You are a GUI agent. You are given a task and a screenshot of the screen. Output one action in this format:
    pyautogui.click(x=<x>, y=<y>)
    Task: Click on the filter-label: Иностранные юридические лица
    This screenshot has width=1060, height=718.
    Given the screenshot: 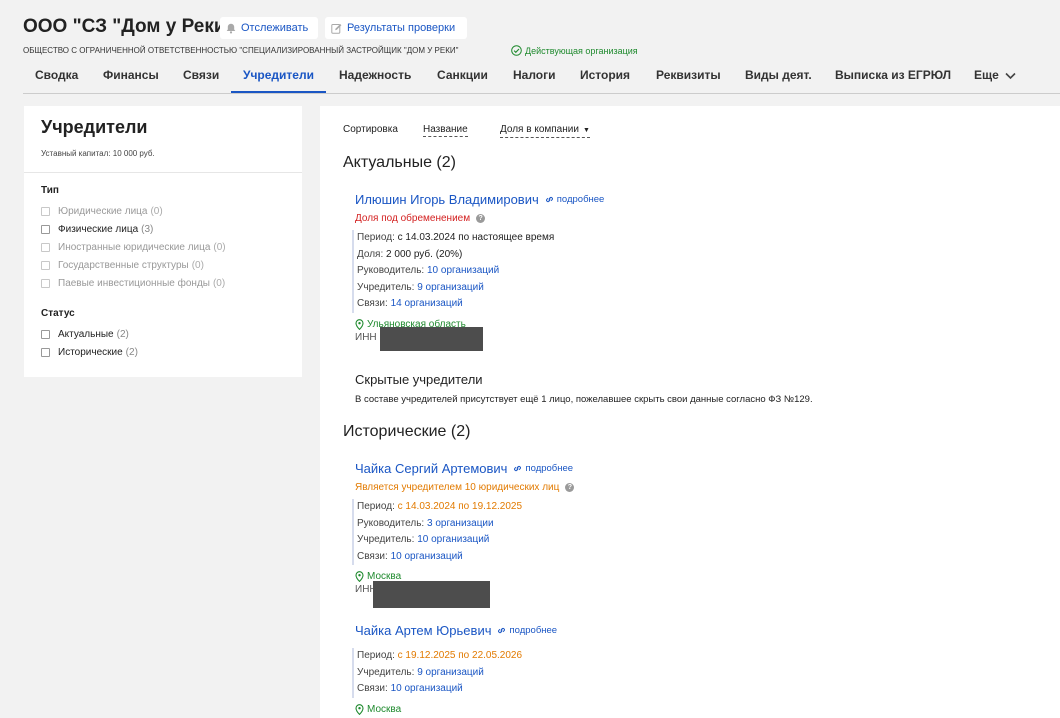 What is the action you would take?
    pyautogui.click(x=134, y=247)
    